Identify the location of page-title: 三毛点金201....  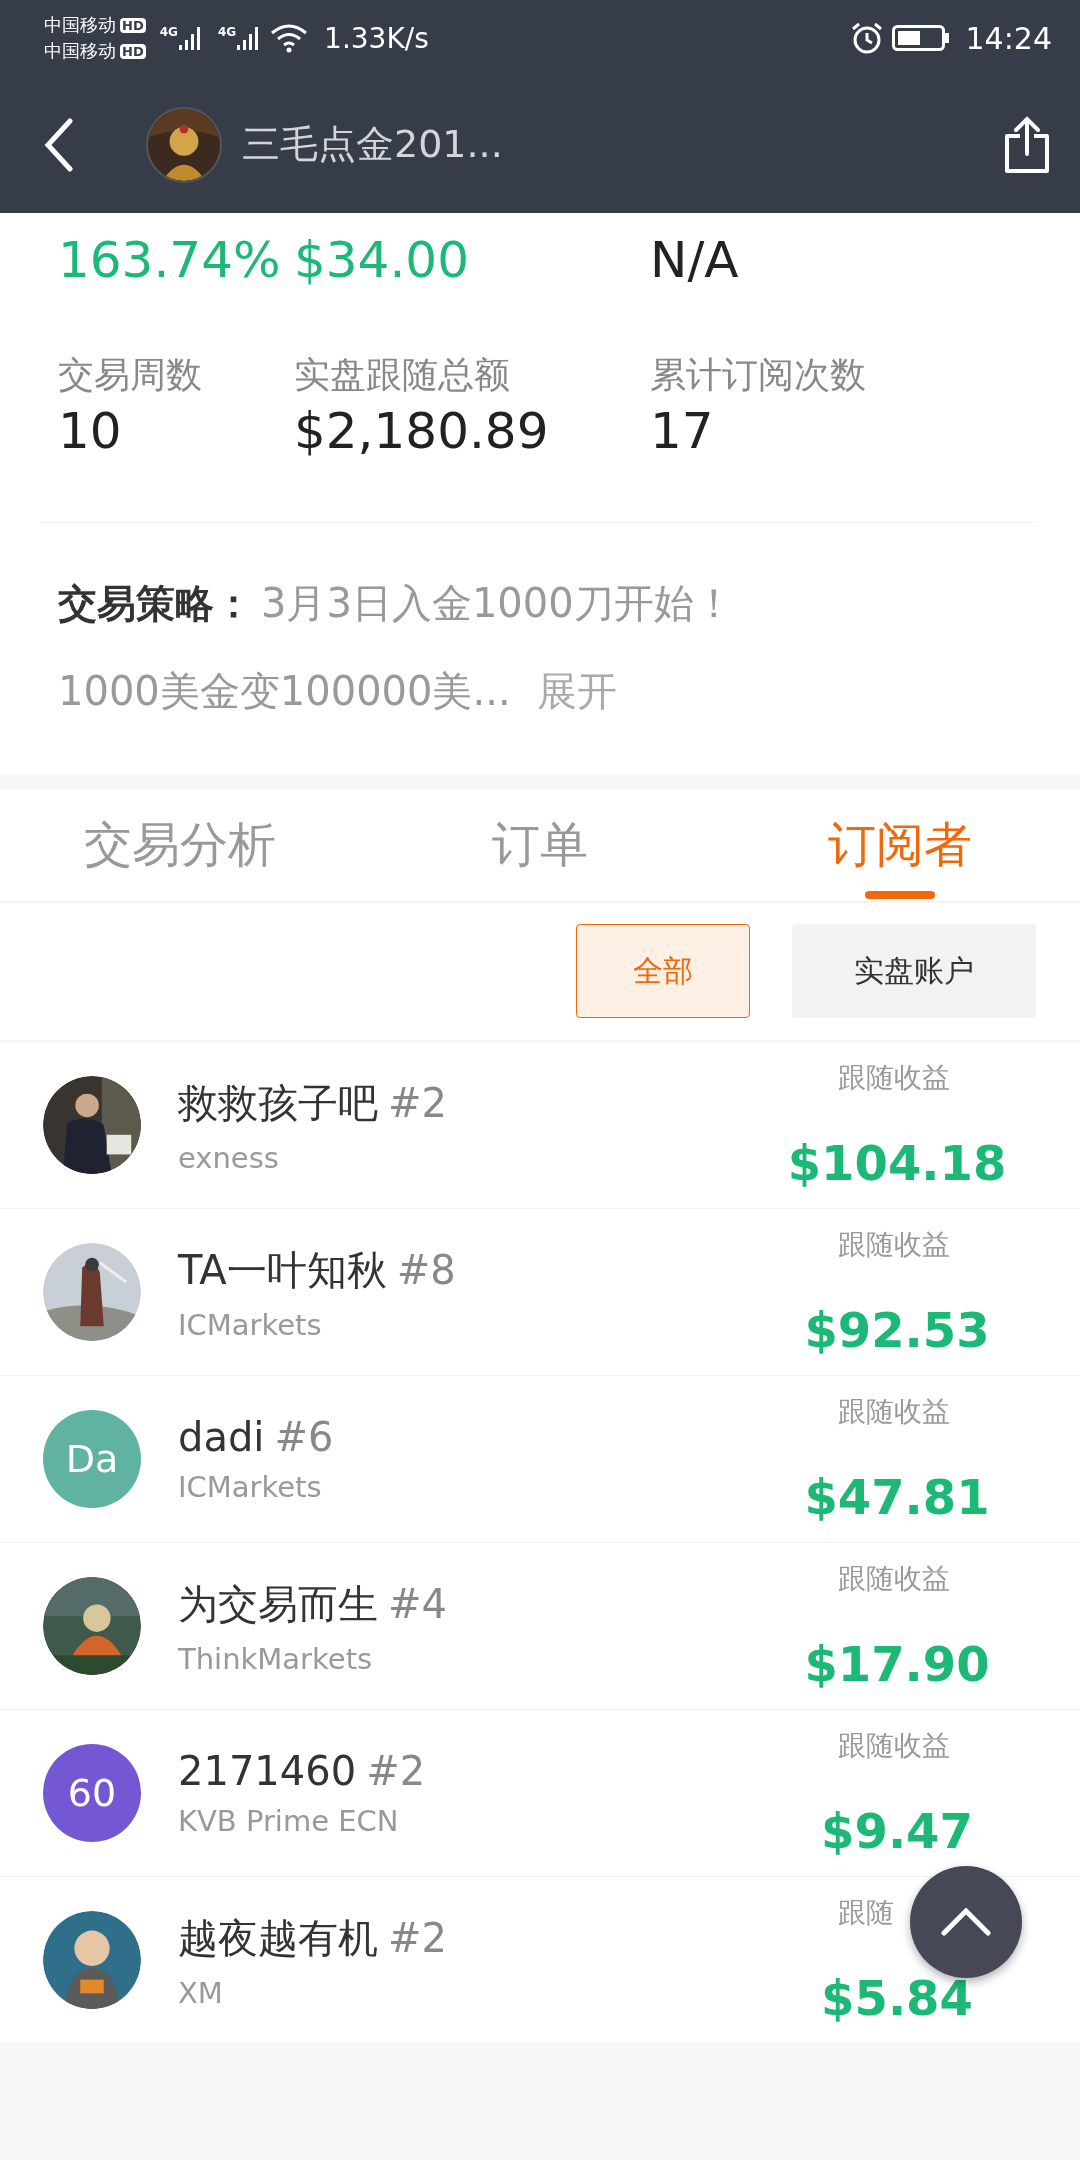
(372, 144).